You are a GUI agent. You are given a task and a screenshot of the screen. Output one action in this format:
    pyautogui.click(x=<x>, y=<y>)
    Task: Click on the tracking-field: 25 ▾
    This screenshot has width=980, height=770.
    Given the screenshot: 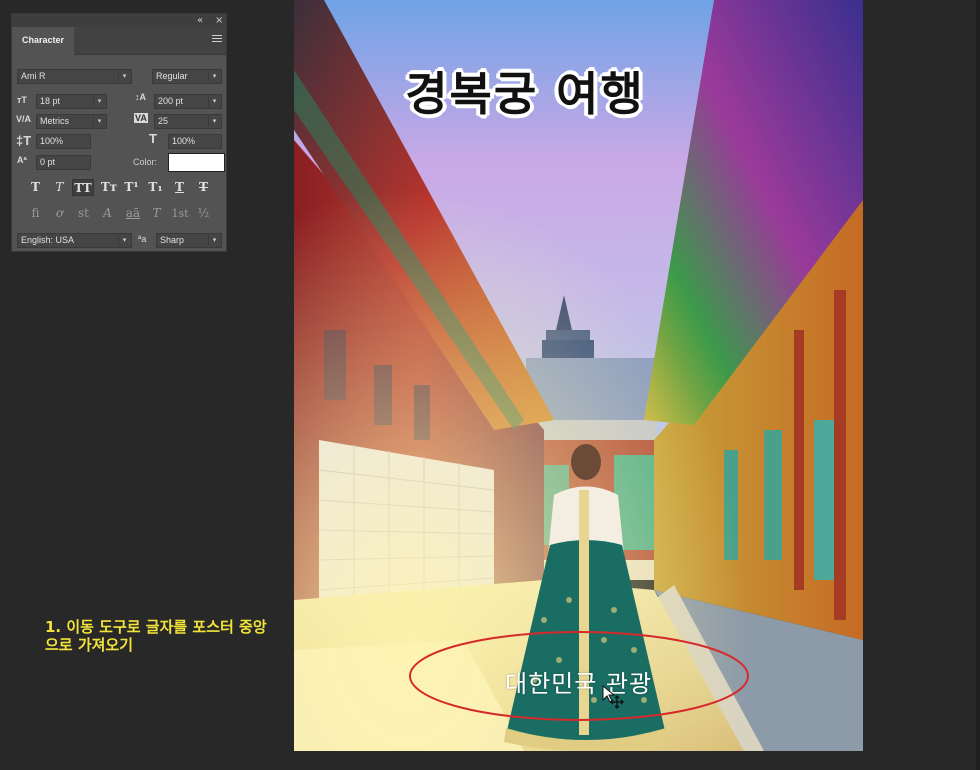 What is the action you would take?
    pyautogui.click(x=188, y=121)
    